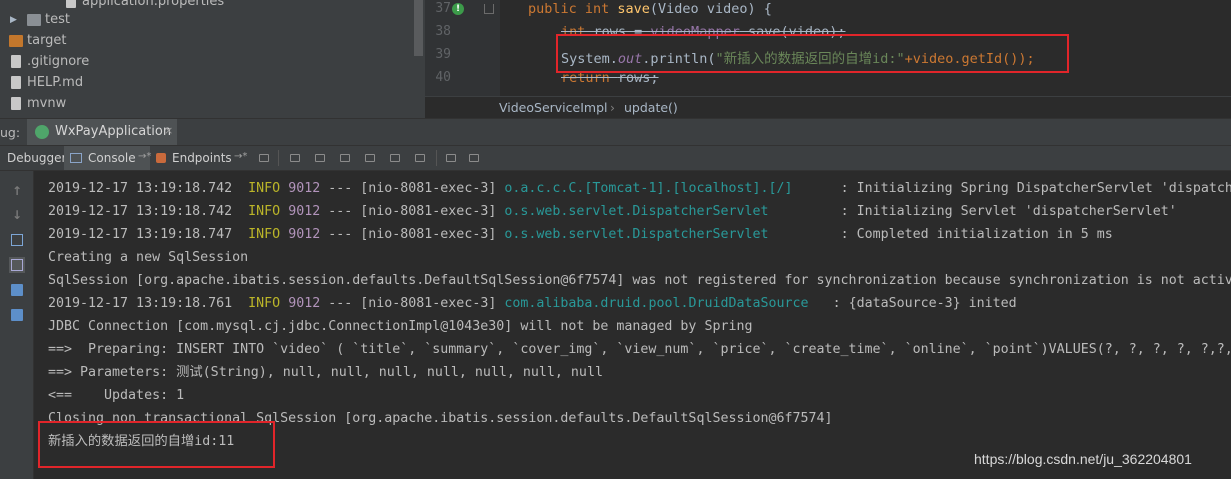 The width and height of the screenshot is (1231, 479). I want to click on tab-debugger: Debugger, so click(33, 158).